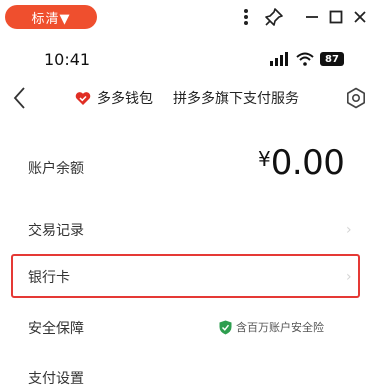 The height and width of the screenshot is (388, 378). I want to click on selection-highlight, so click(185, 276).